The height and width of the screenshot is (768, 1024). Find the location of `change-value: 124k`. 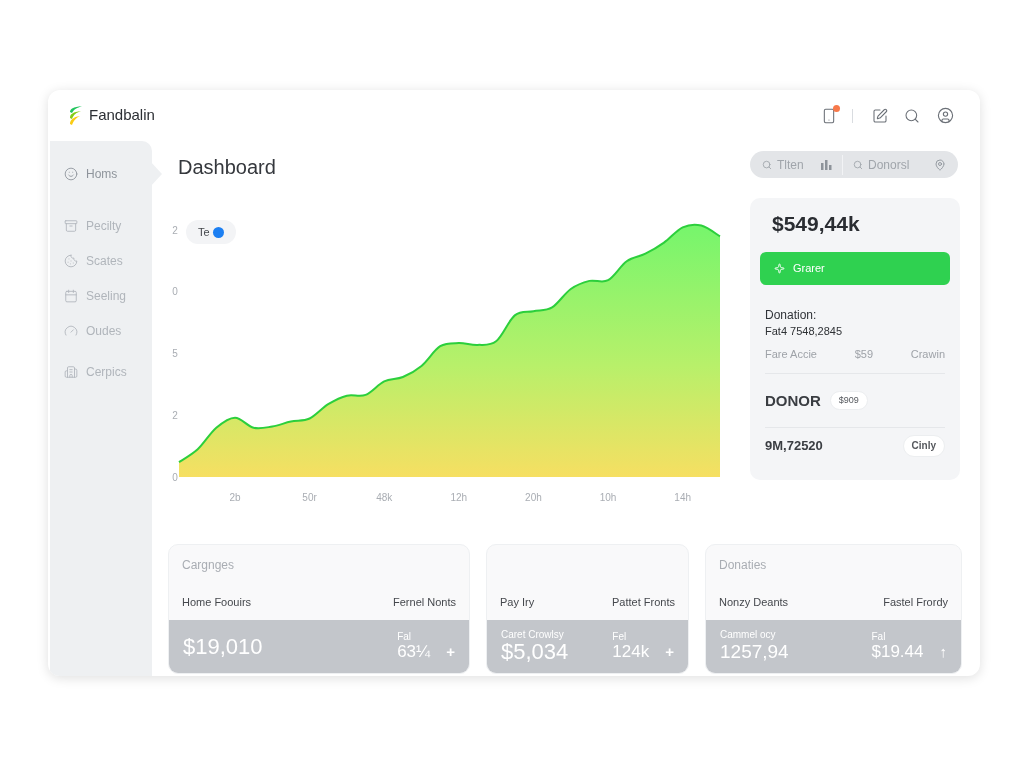

change-value: 124k is located at coordinates (631, 652).